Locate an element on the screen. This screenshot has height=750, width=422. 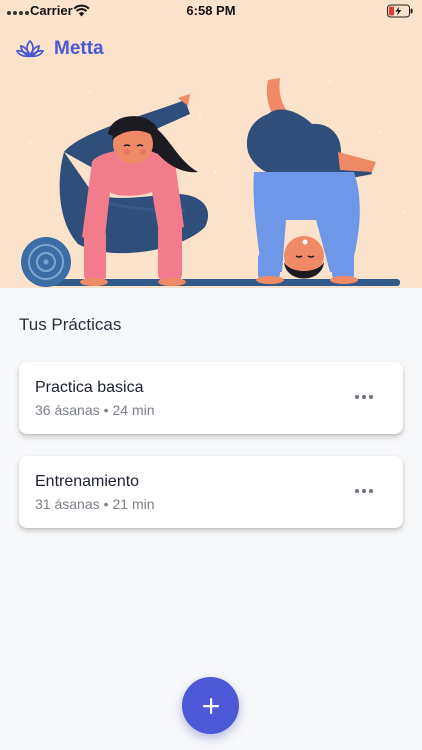
add-practice-button is located at coordinates (210, 705).